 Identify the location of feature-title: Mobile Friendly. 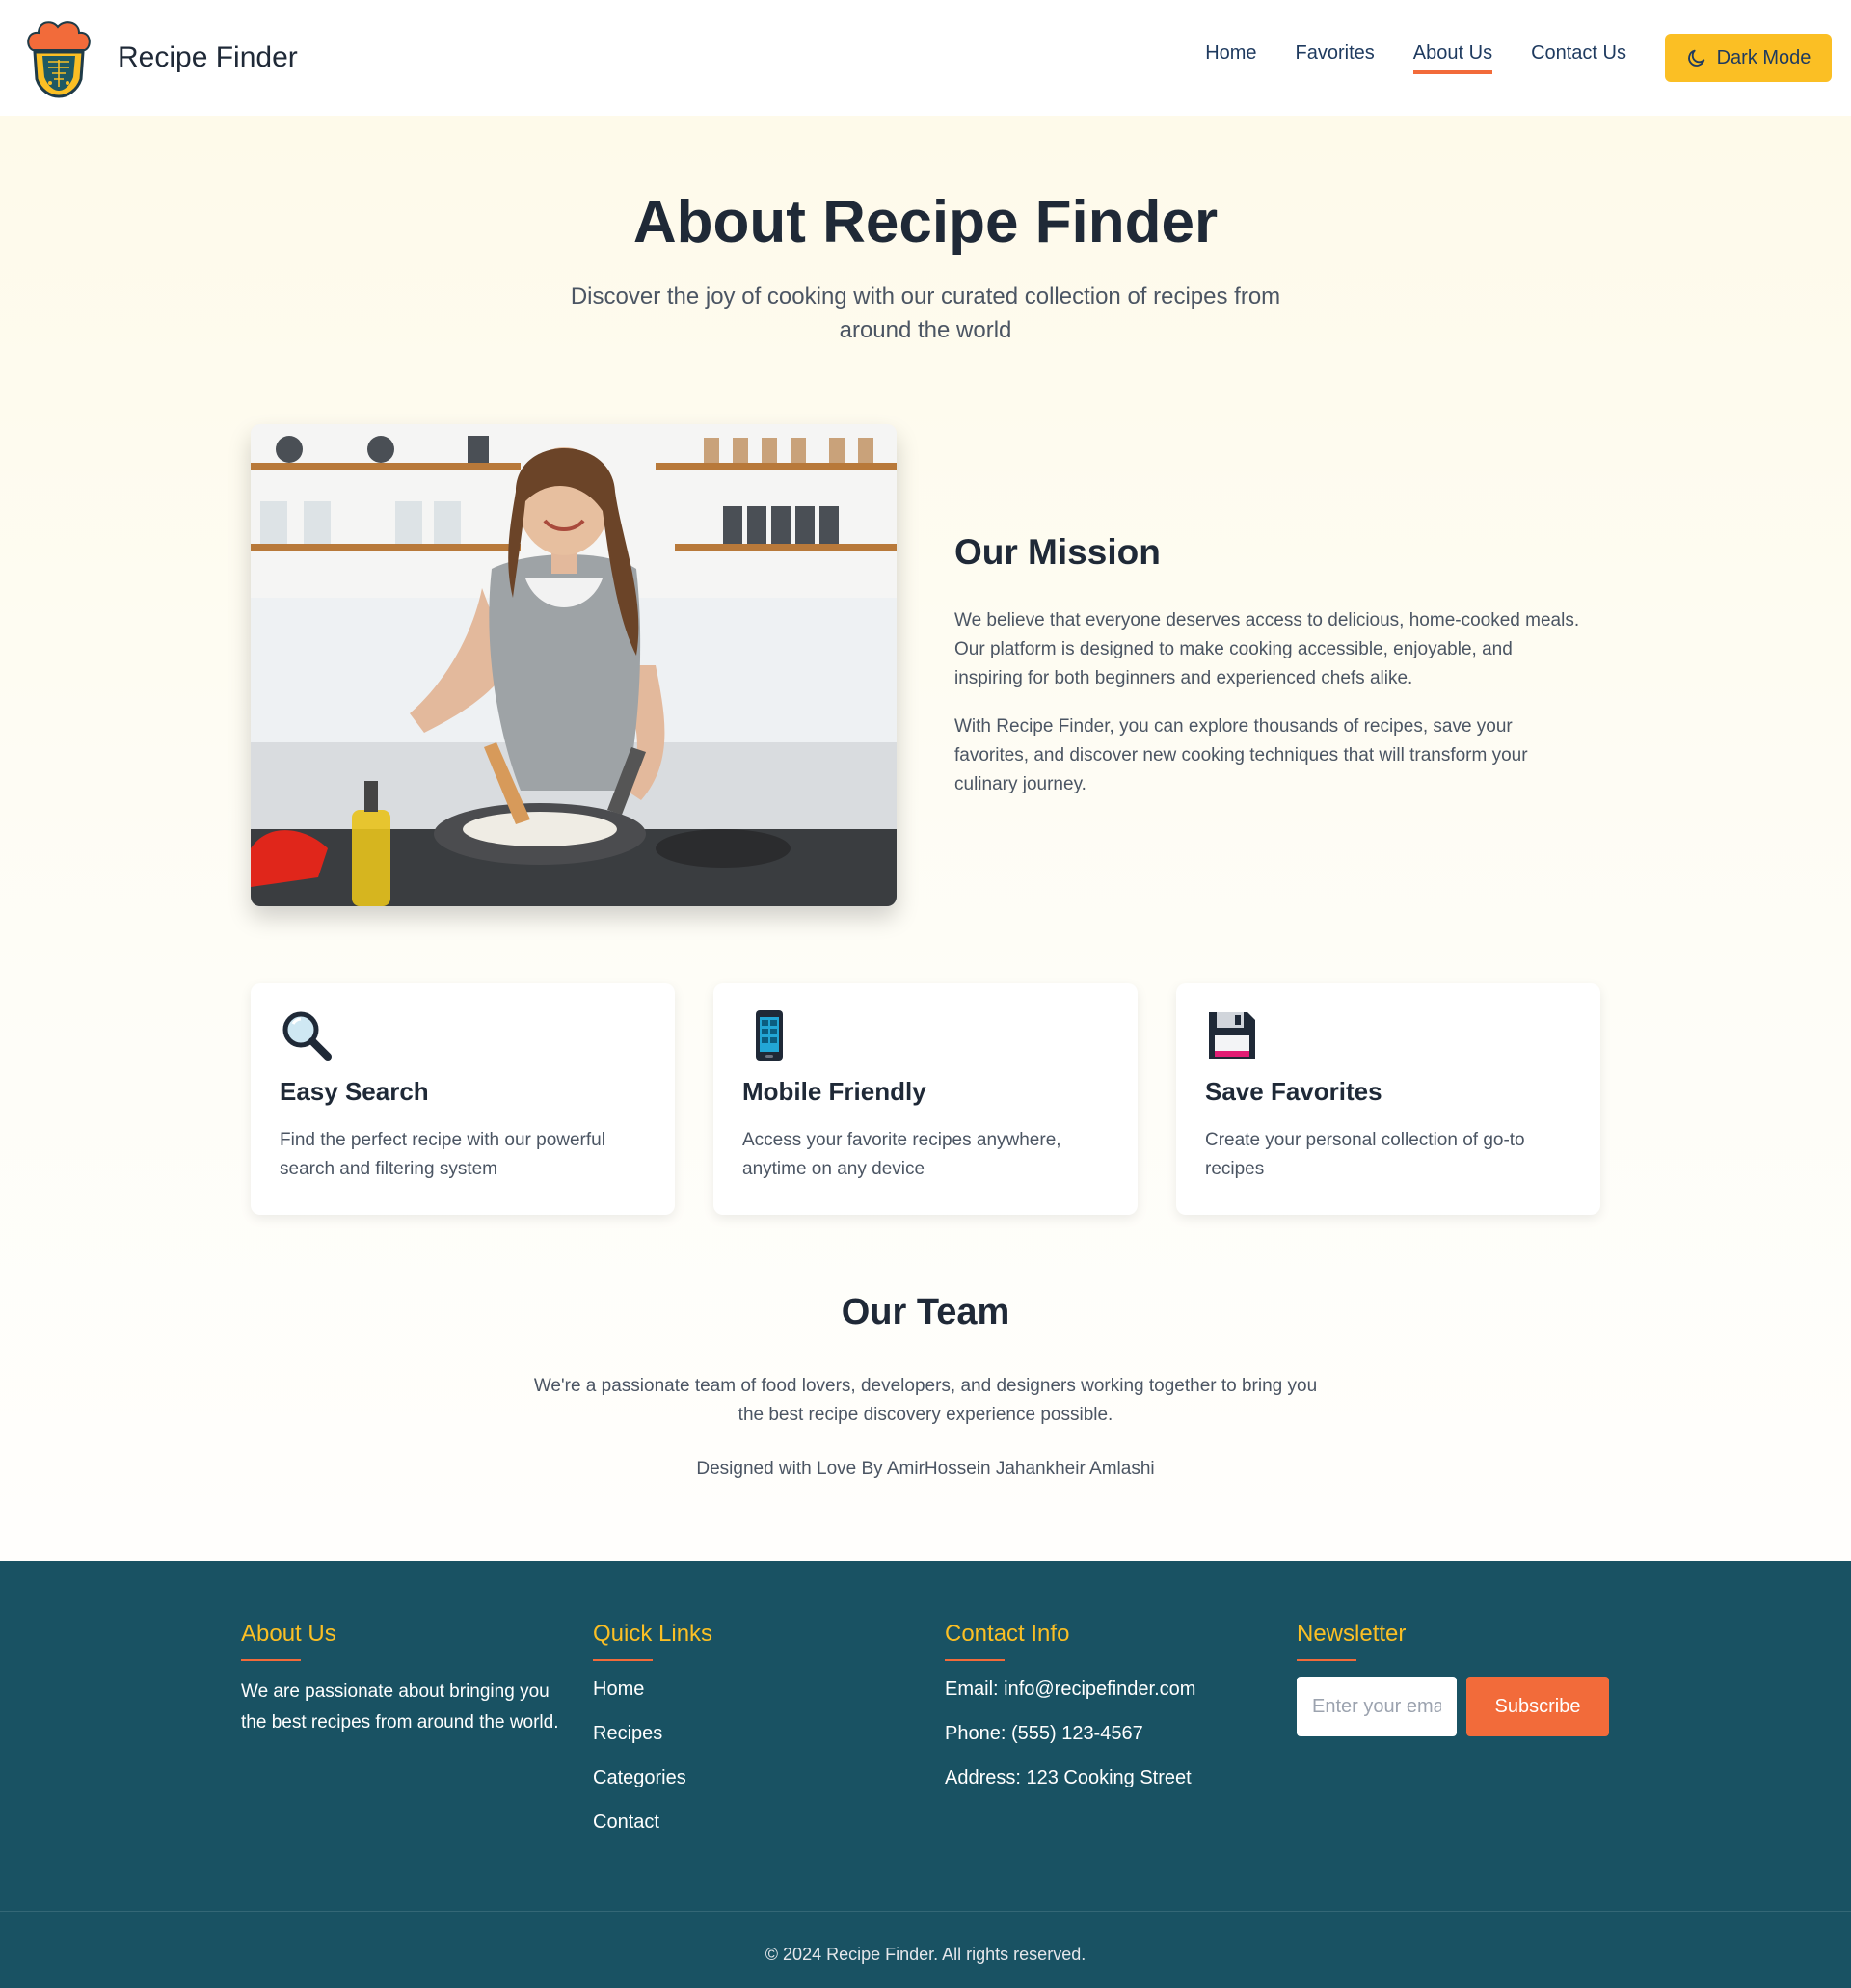
(834, 1091).